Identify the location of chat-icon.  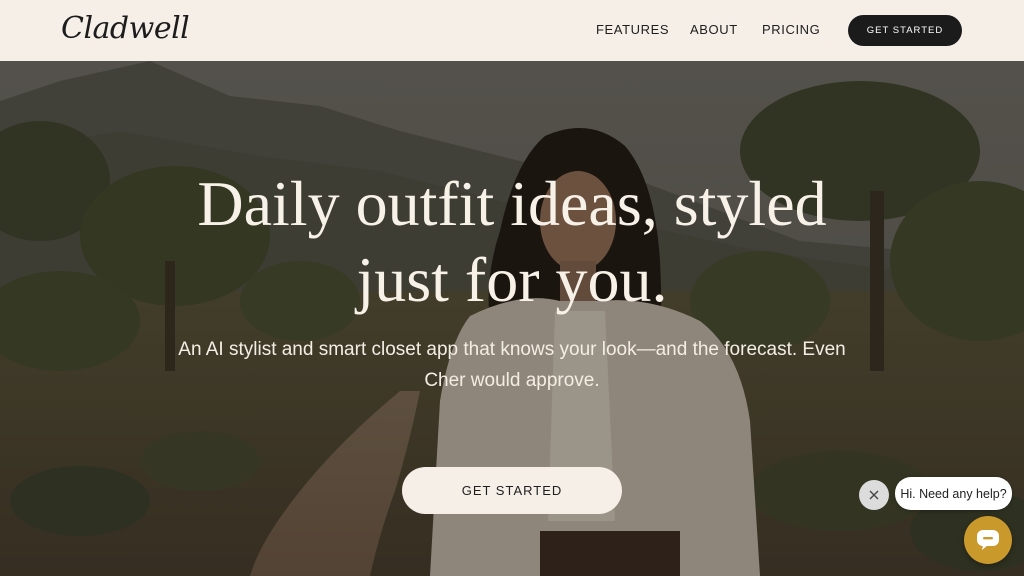
(988, 540).